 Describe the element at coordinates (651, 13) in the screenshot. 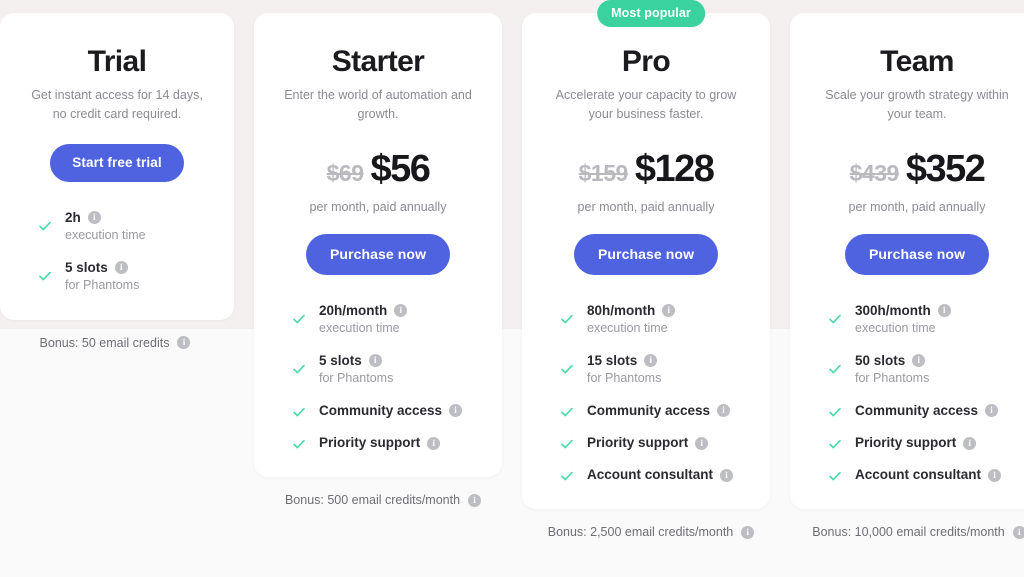

I see `most-popular-badge: Most popular` at that location.